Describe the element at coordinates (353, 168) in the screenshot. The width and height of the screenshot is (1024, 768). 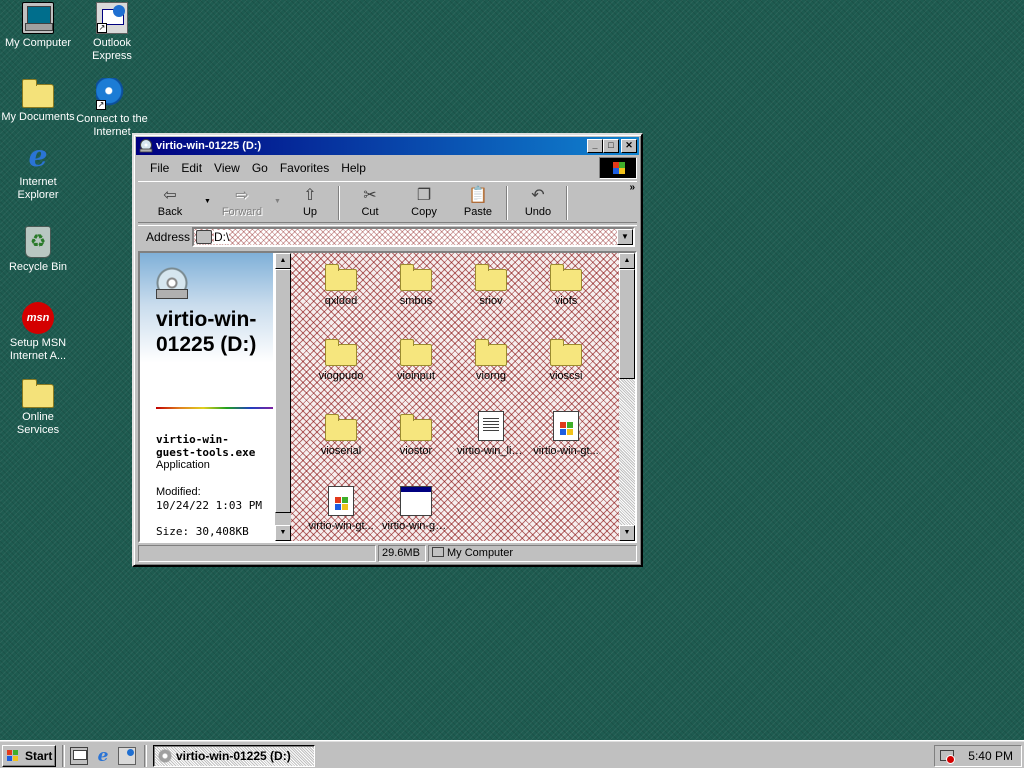
I see `menu-help: Help` at that location.